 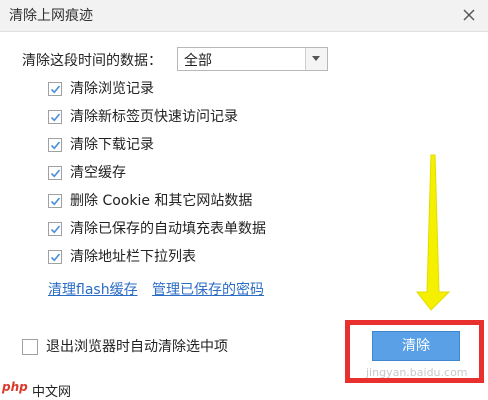 What do you see at coordinates (30, 347) in the screenshot?
I see `auto-clear-checkbox` at bounding box center [30, 347].